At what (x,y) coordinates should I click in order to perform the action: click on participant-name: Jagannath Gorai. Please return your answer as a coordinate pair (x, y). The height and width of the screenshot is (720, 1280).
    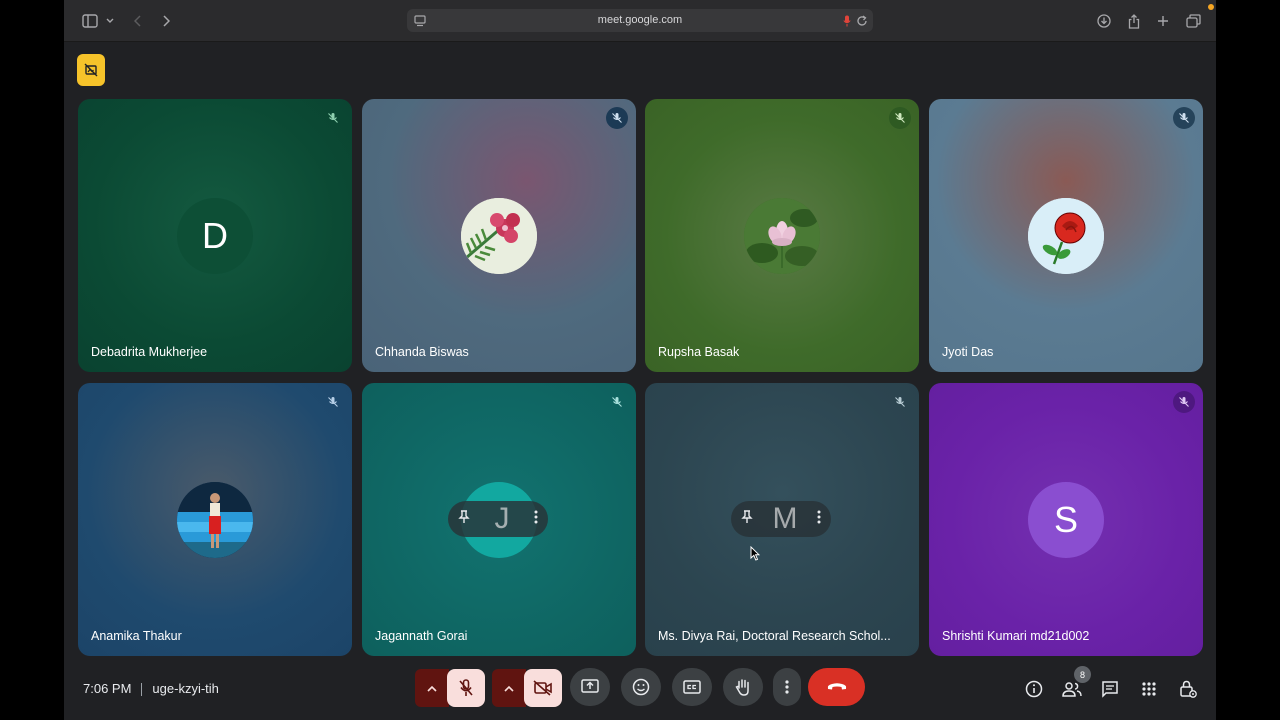
    Looking at the image, I should click on (421, 636).